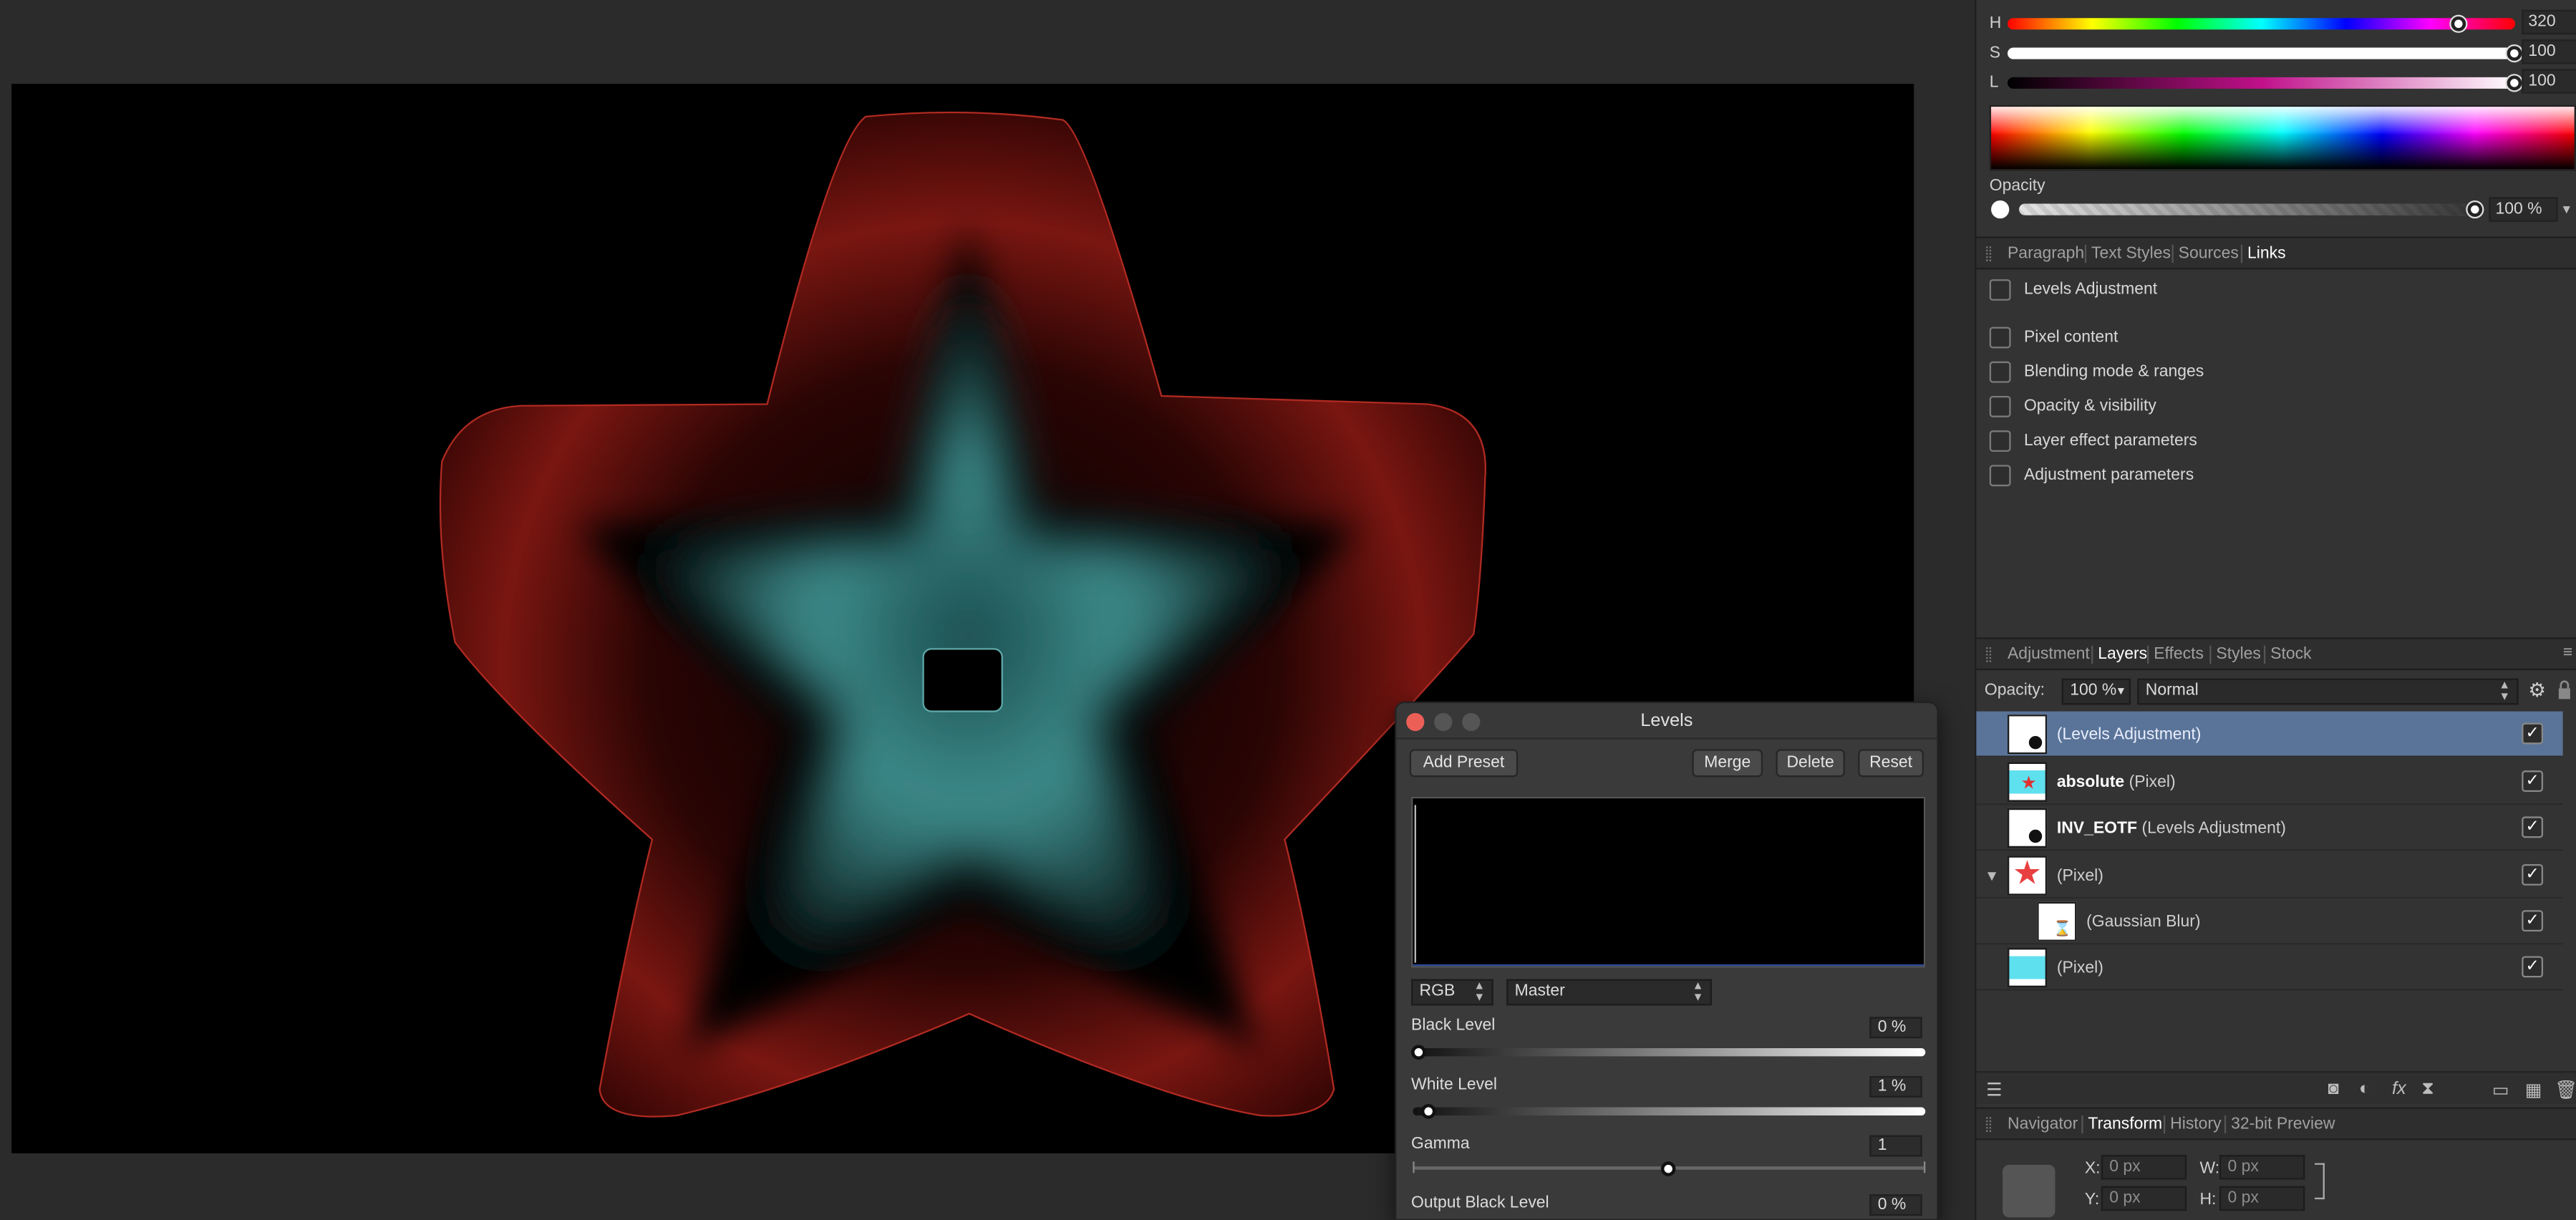 The image size is (2576, 1220). What do you see at coordinates (2096, 691) in the screenshot?
I see `layers-opacity-select: 100 % ▾` at bounding box center [2096, 691].